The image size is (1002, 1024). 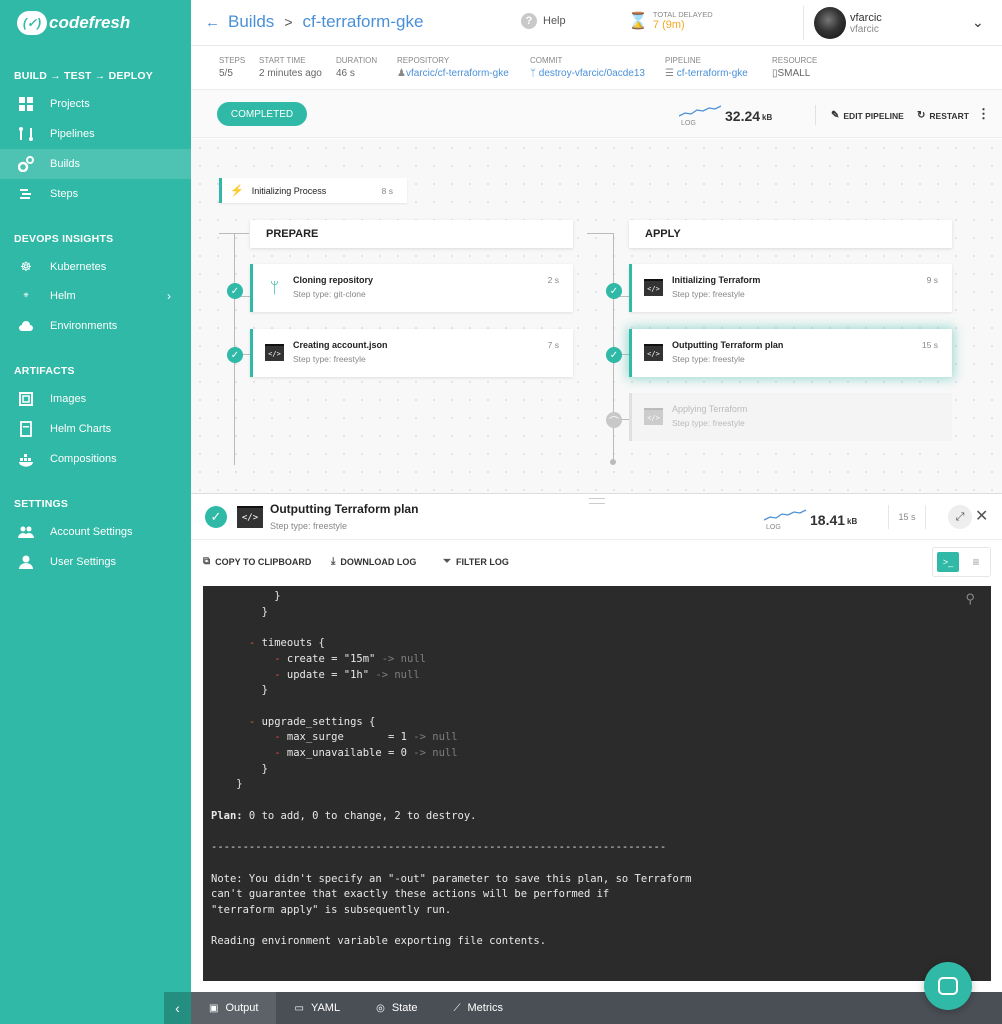 What do you see at coordinates (282, 60) in the screenshot?
I see `info-key: START TIME` at bounding box center [282, 60].